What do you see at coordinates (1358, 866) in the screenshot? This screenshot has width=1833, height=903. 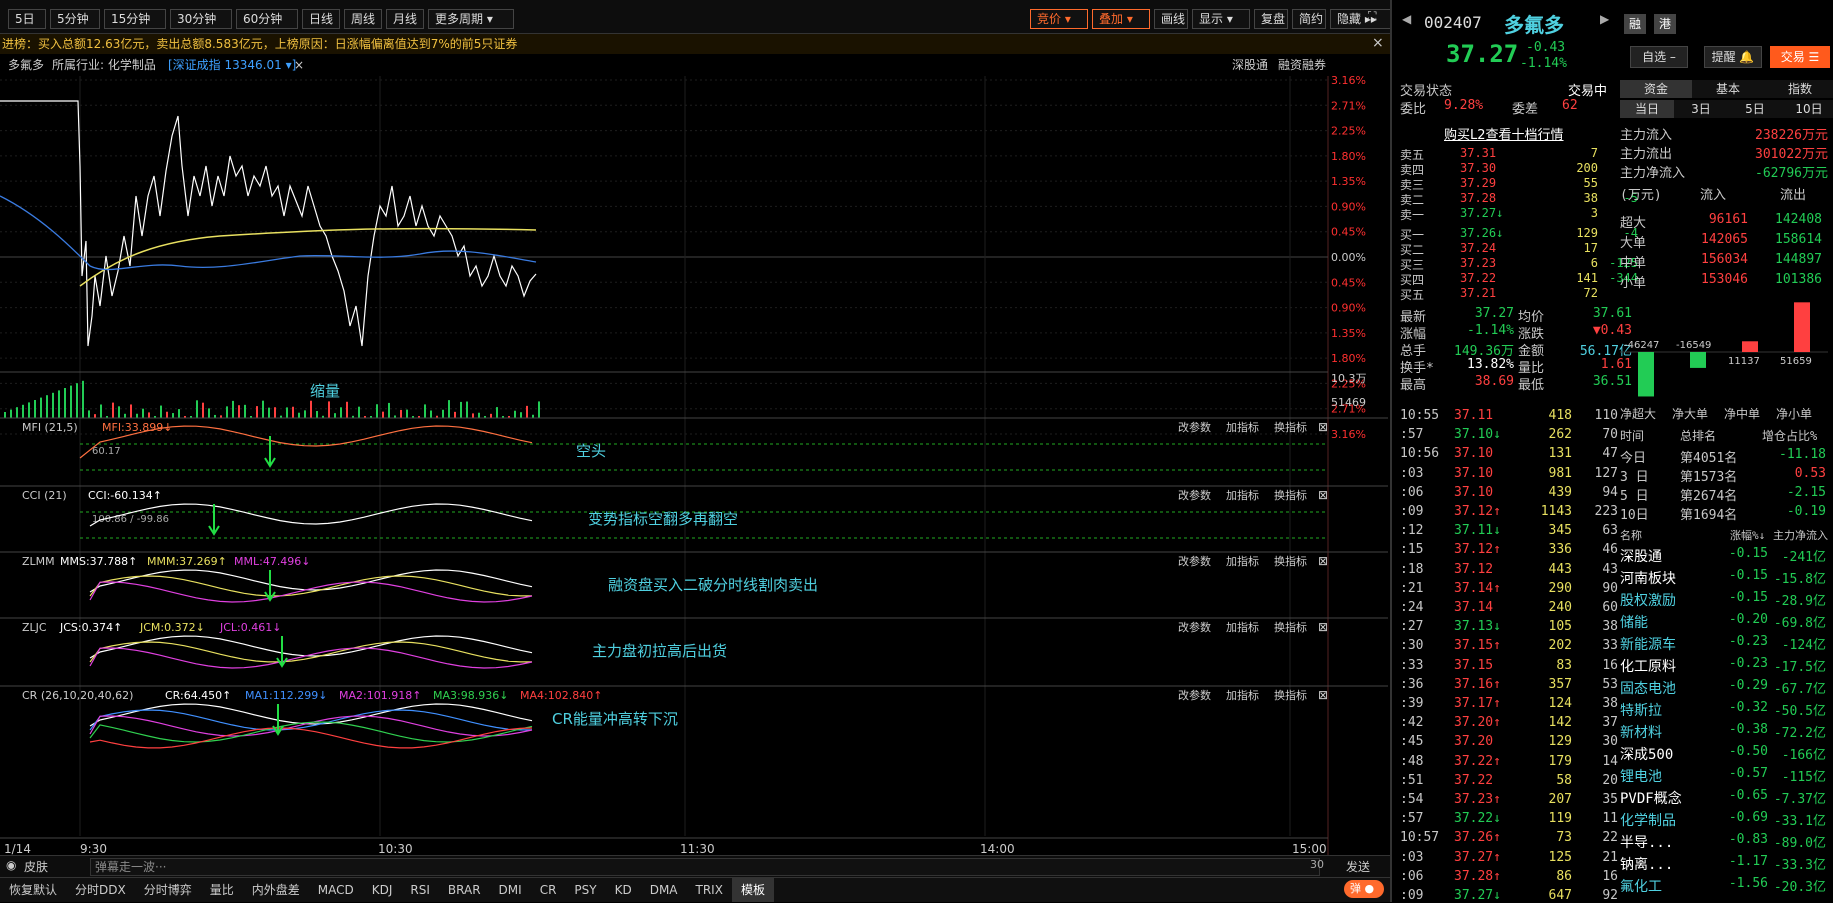 I see `send-button: 发送` at bounding box center [1358, 866].